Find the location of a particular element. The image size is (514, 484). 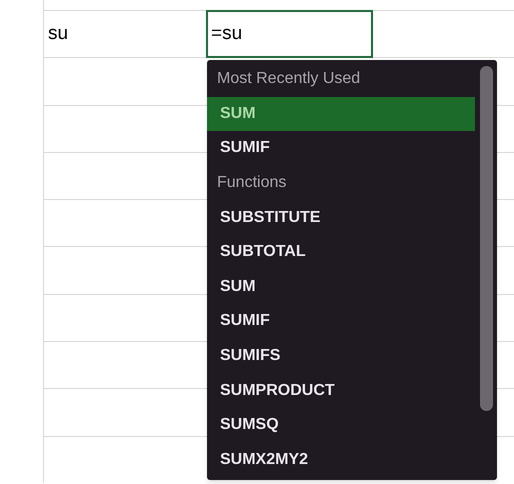

function-option: SUBSTITUTE is located at coordinates (341, 217).